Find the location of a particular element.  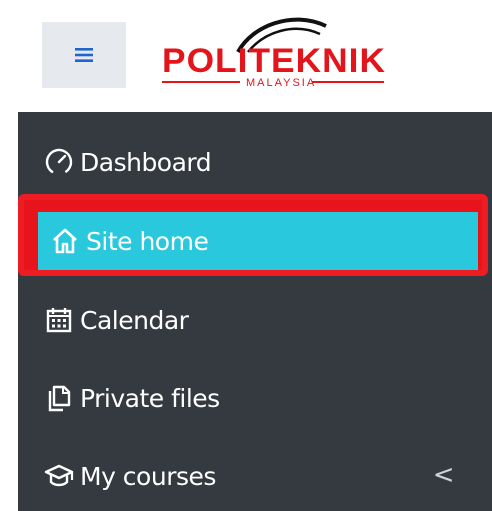

sidebar-item-calendar: Calendar is located at coordinates (255, 320).